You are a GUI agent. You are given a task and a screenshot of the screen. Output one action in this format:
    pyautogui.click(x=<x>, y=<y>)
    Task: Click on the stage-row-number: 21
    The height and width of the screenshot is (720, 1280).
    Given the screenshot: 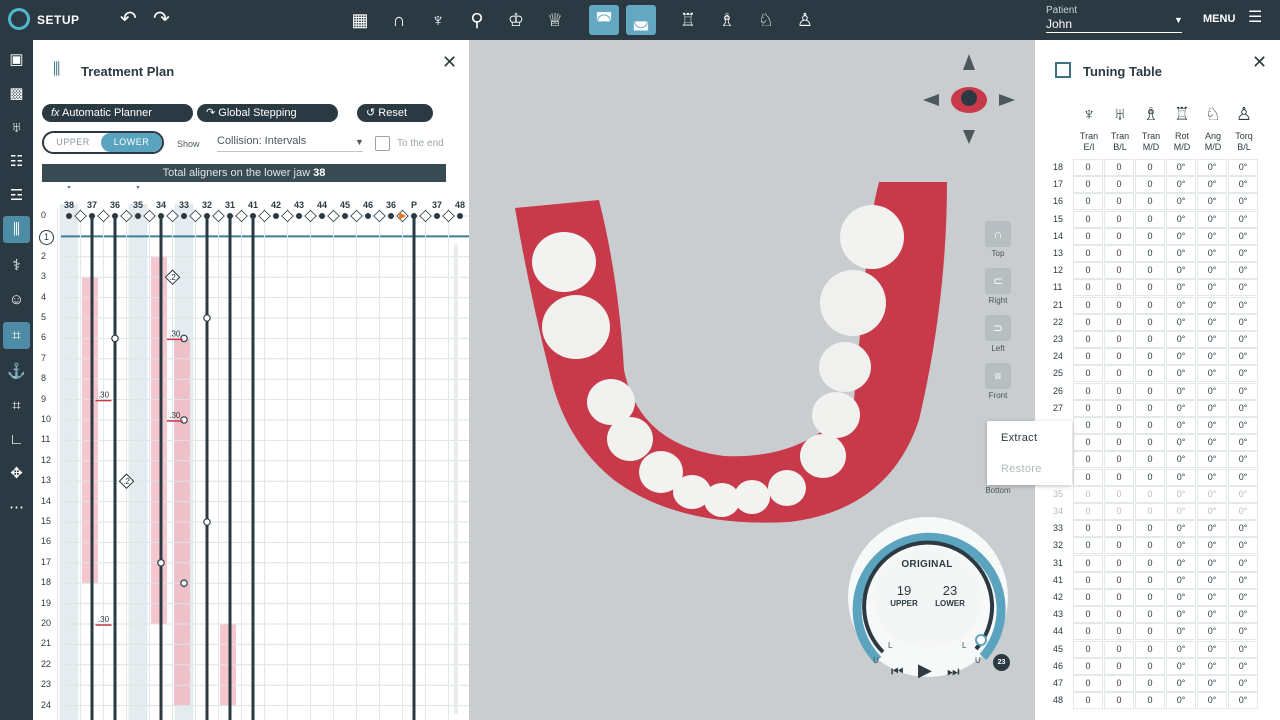 What is the action you would take?
    pyautogui.click(x=48, y=643)
    